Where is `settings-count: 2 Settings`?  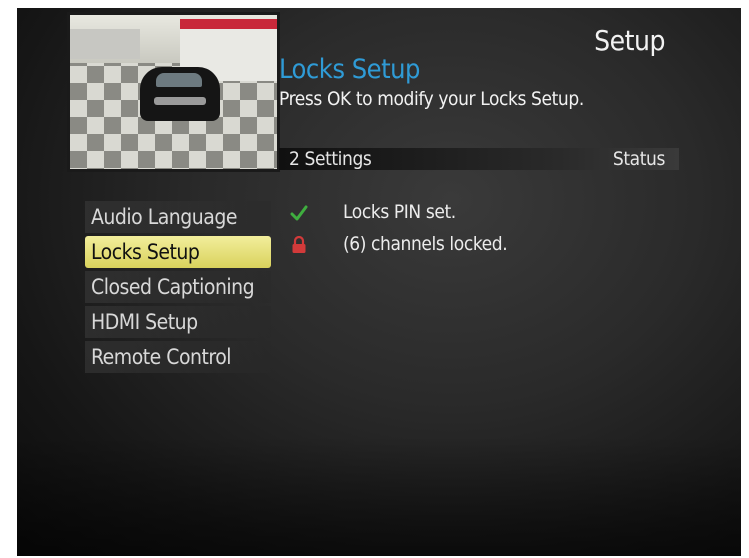 settings-count: 2 Settings is located at coordinates (330, 159).